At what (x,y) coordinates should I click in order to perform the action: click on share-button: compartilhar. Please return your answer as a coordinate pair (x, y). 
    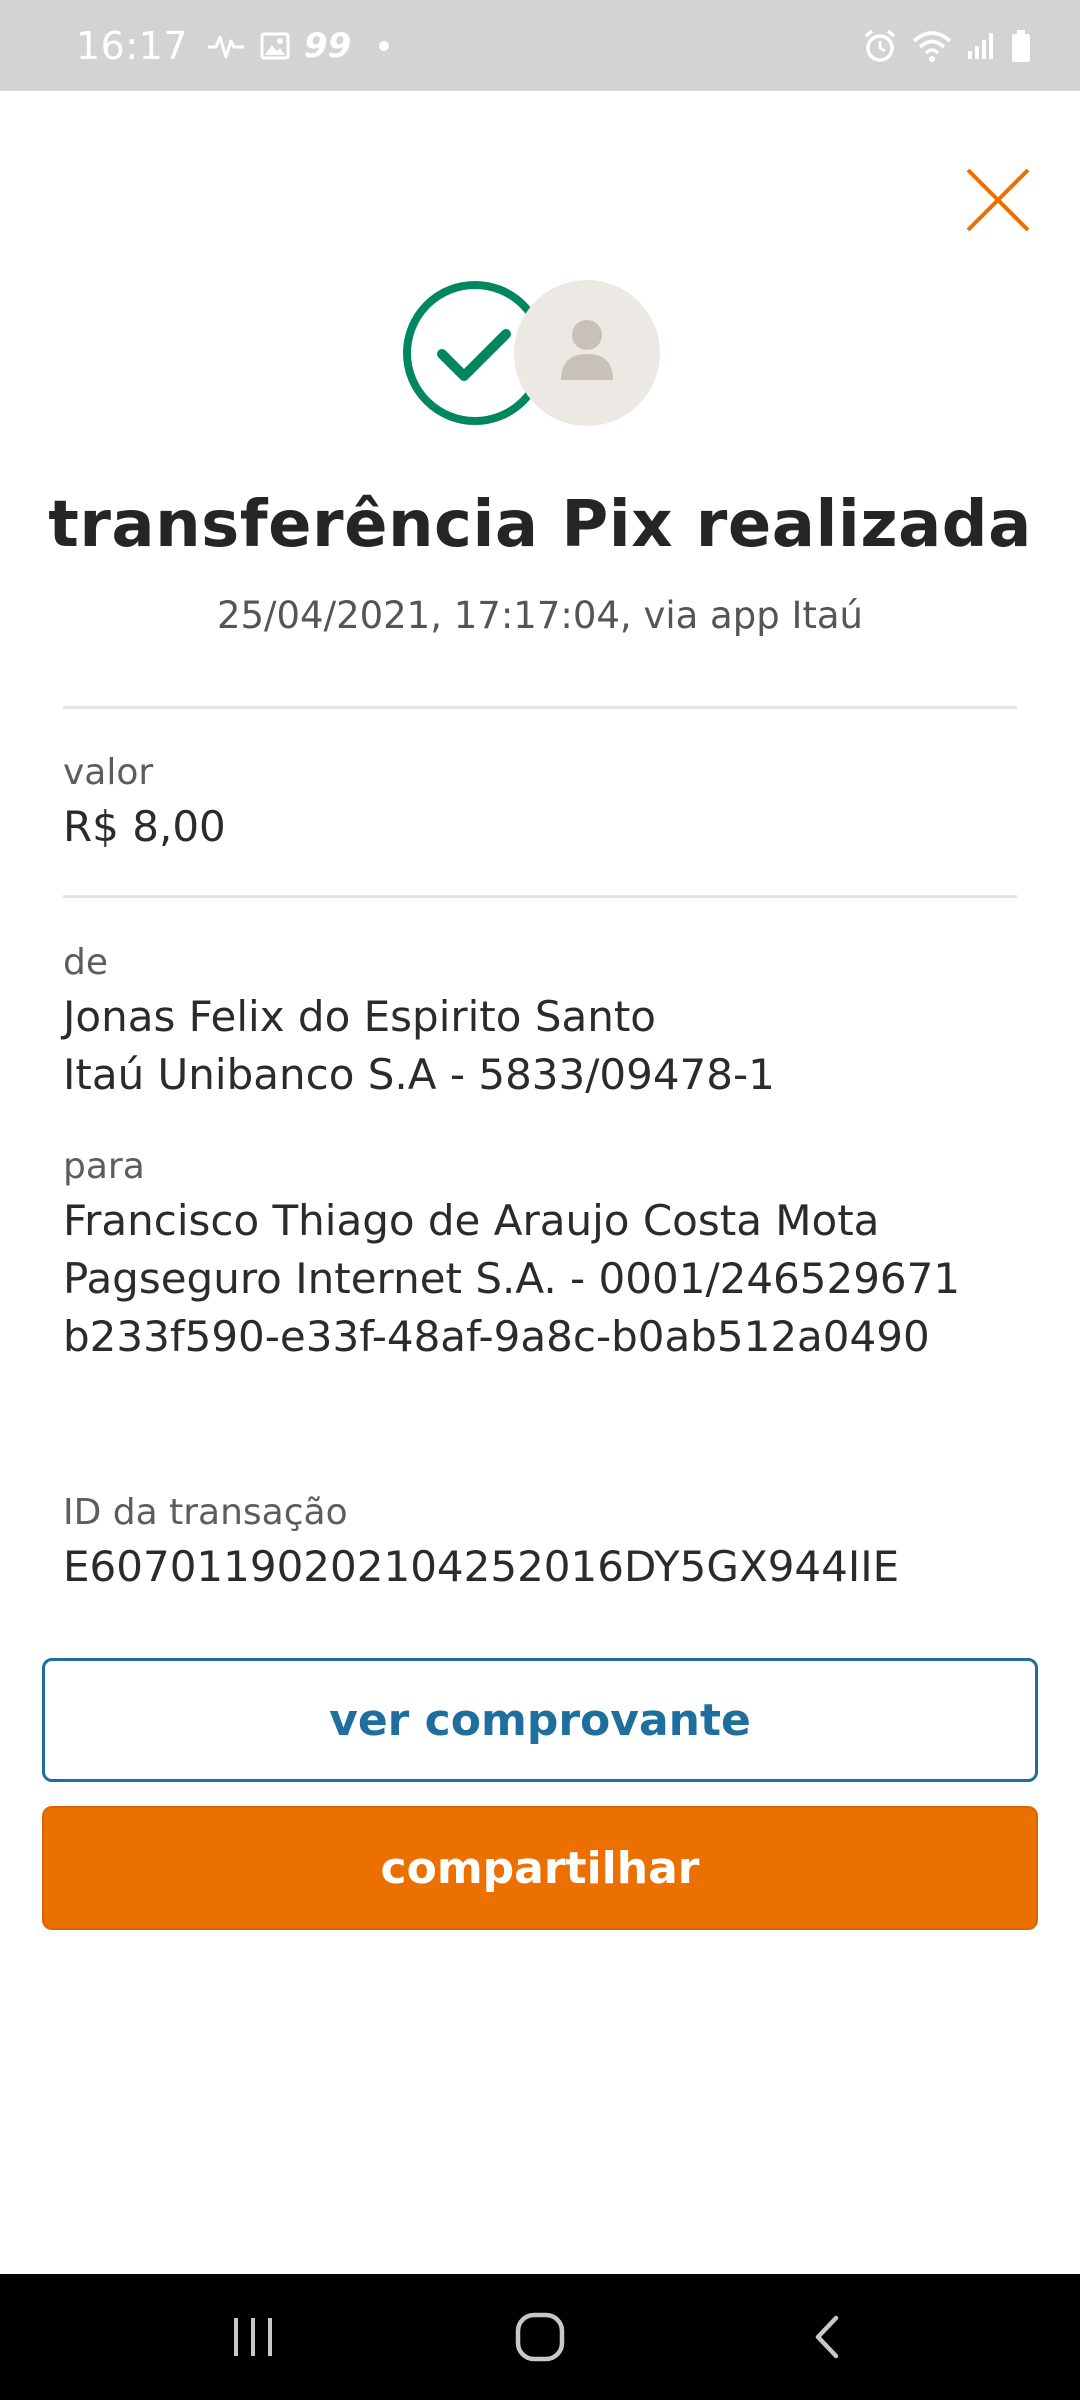
    Looking at the image, I should click on (540, 1868).